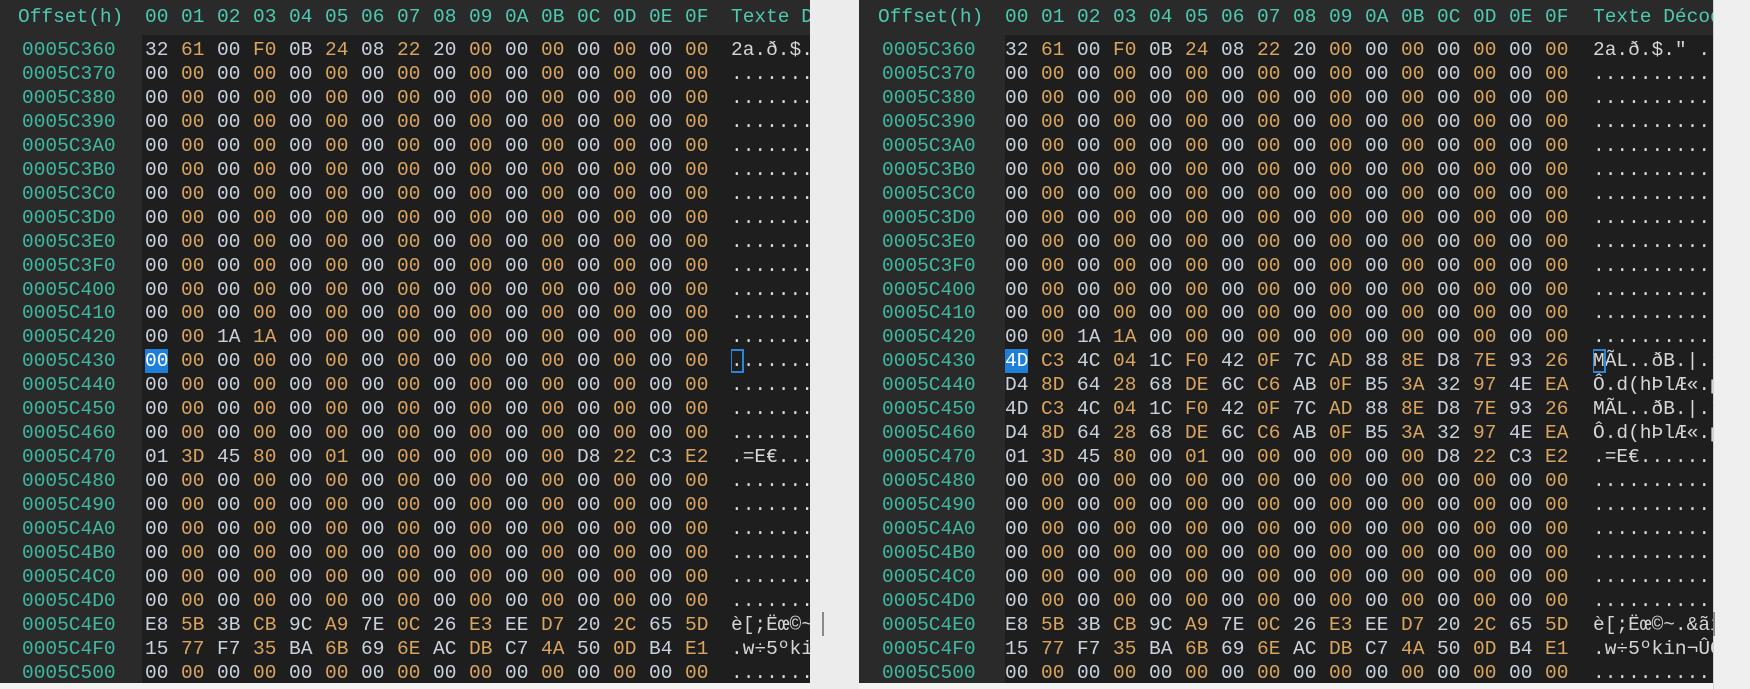  I want to click on byte-cell: 2C, so click(624, 625).